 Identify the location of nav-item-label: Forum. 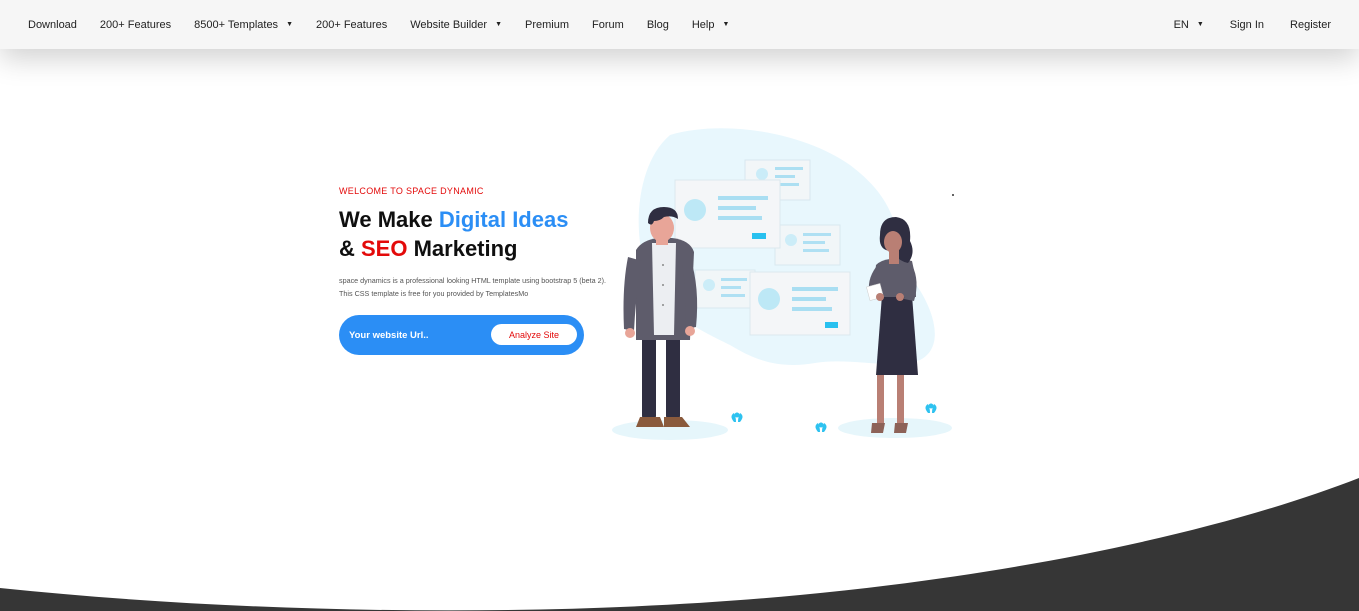
(608, 24).